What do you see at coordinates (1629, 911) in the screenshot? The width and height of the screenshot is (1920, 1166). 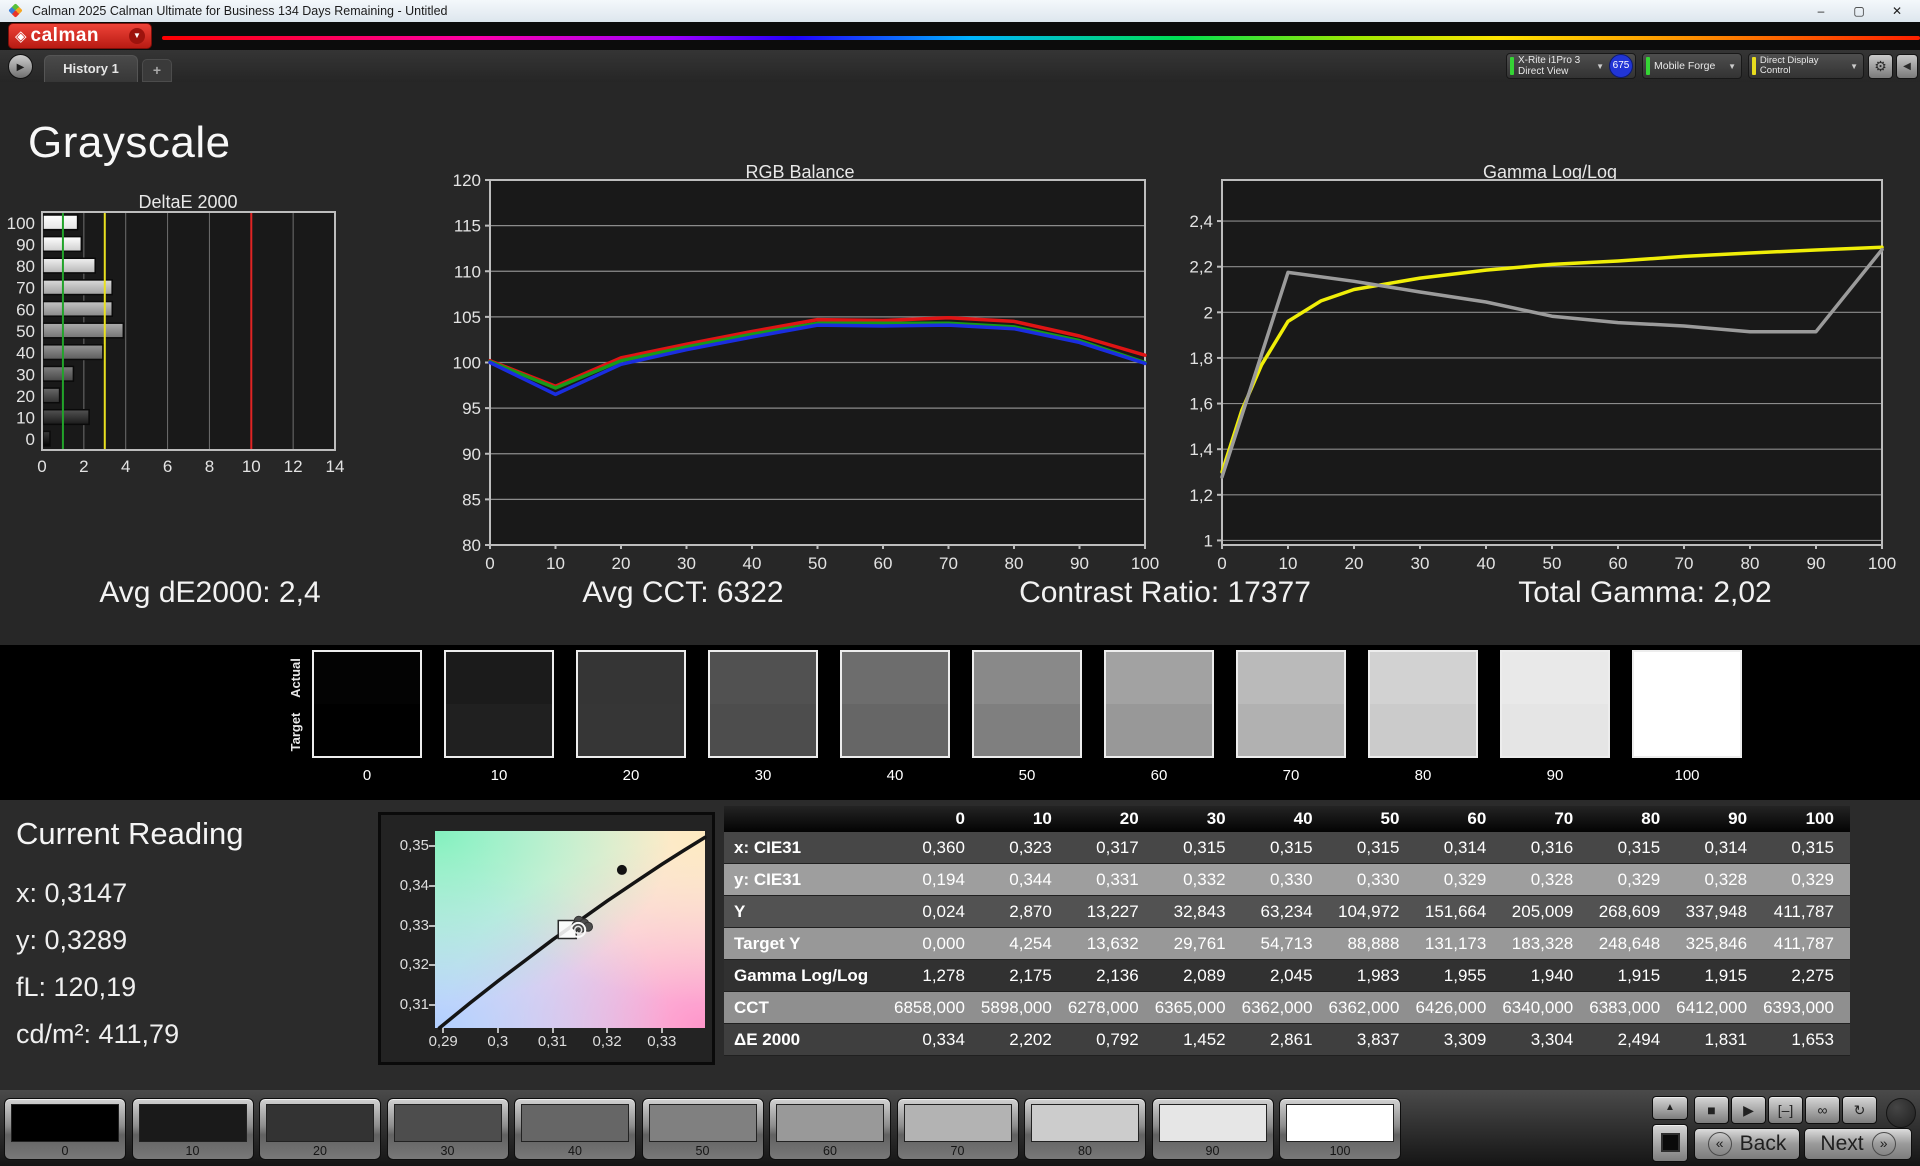 I see `table-value-cell: 268,609` at bounding box center [1629, 911].